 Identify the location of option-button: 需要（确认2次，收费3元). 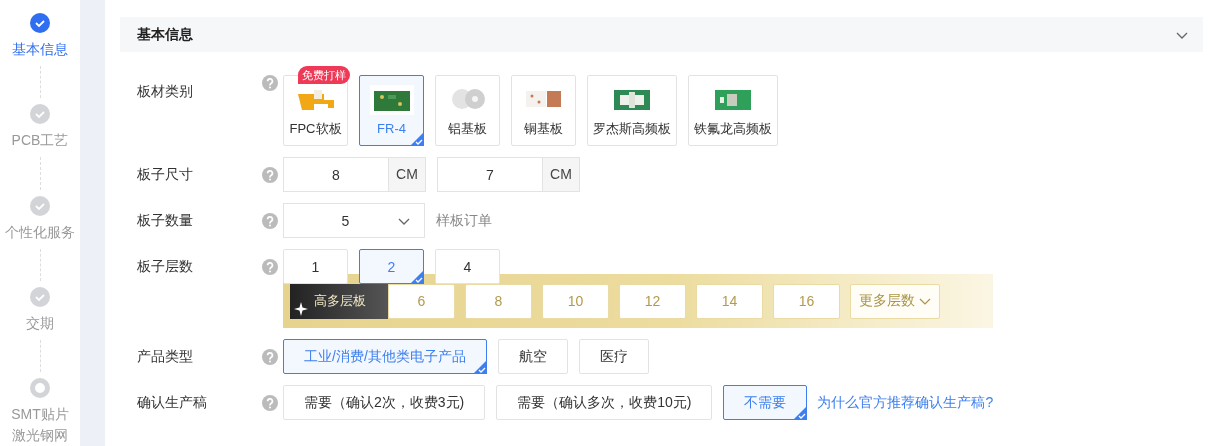
(384, 402).